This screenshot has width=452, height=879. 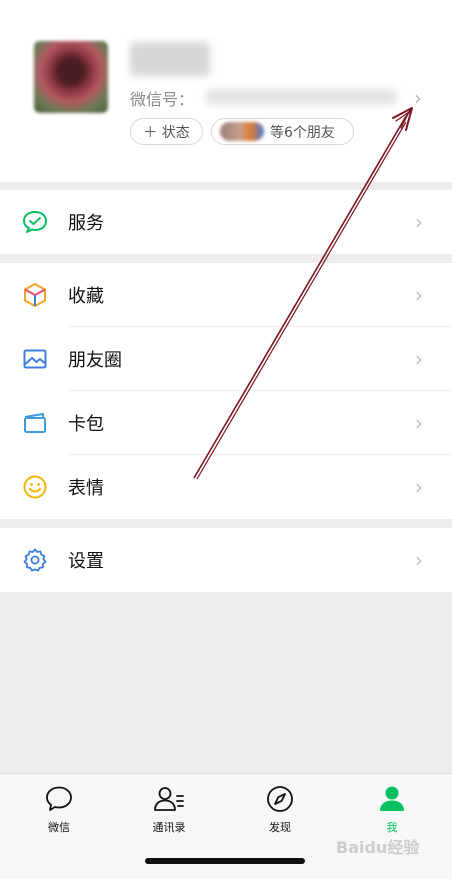 I want to click on home-indicator, so click(x=225, y=861).